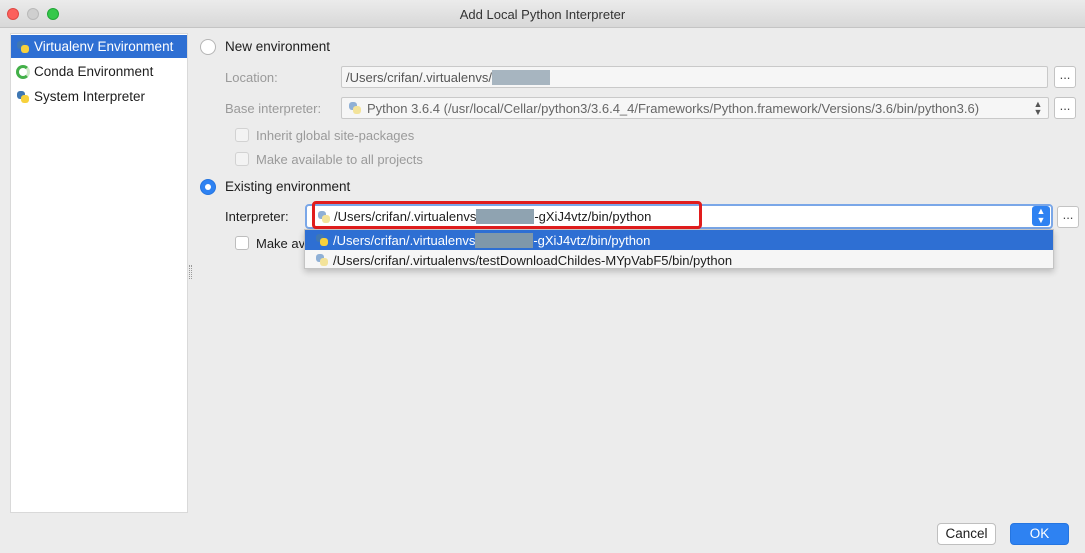 The height and width of the screenshot is (553, 1085). I want to click on location-label: Location:, so click(251, 77).